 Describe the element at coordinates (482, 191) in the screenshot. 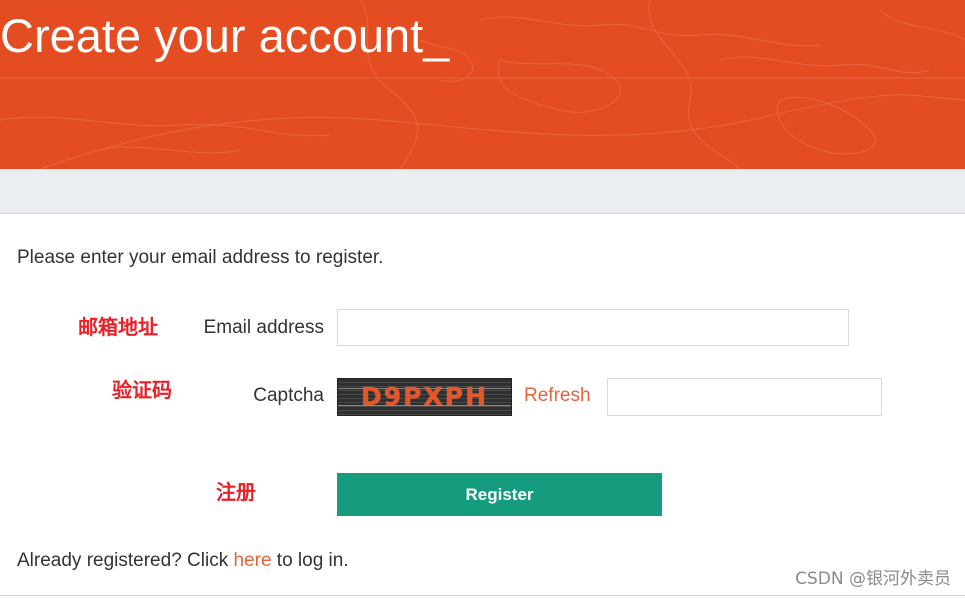

I see `sub-header-bar` at that location.